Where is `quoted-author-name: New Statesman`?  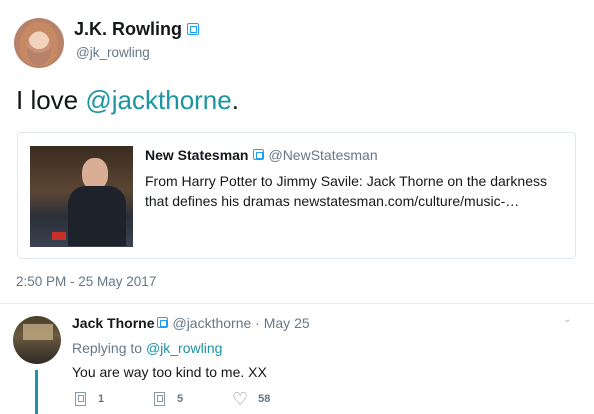 quoted-author-name: New Statesman is located at coordinates (197, 155).